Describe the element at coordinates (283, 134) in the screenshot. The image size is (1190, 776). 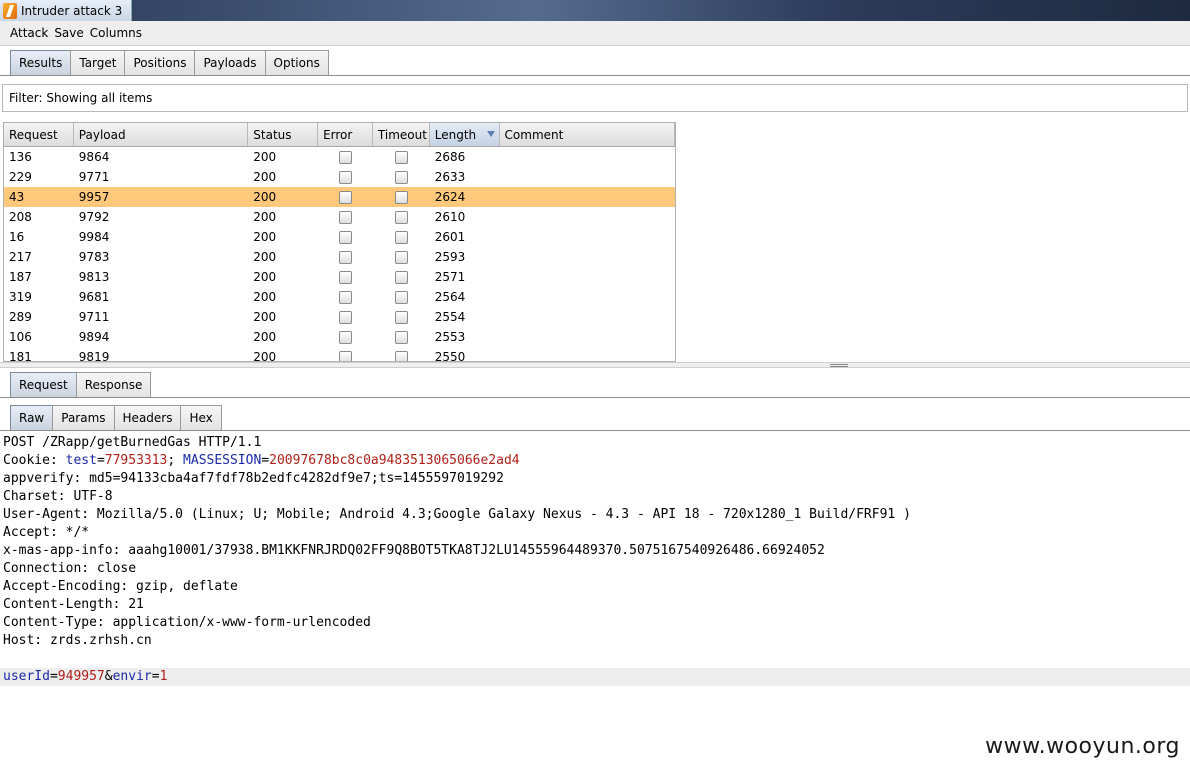
I see `col-status: Status` at that location.